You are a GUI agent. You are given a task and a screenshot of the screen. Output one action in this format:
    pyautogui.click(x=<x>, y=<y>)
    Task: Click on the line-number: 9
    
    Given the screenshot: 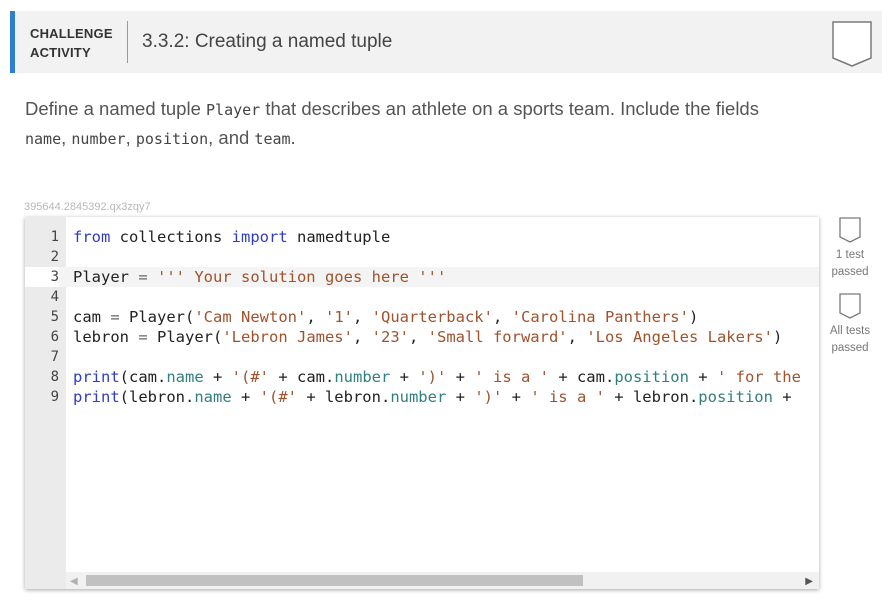 What is the action you would take?
    pyautogui.click(x=54, y=397)
    